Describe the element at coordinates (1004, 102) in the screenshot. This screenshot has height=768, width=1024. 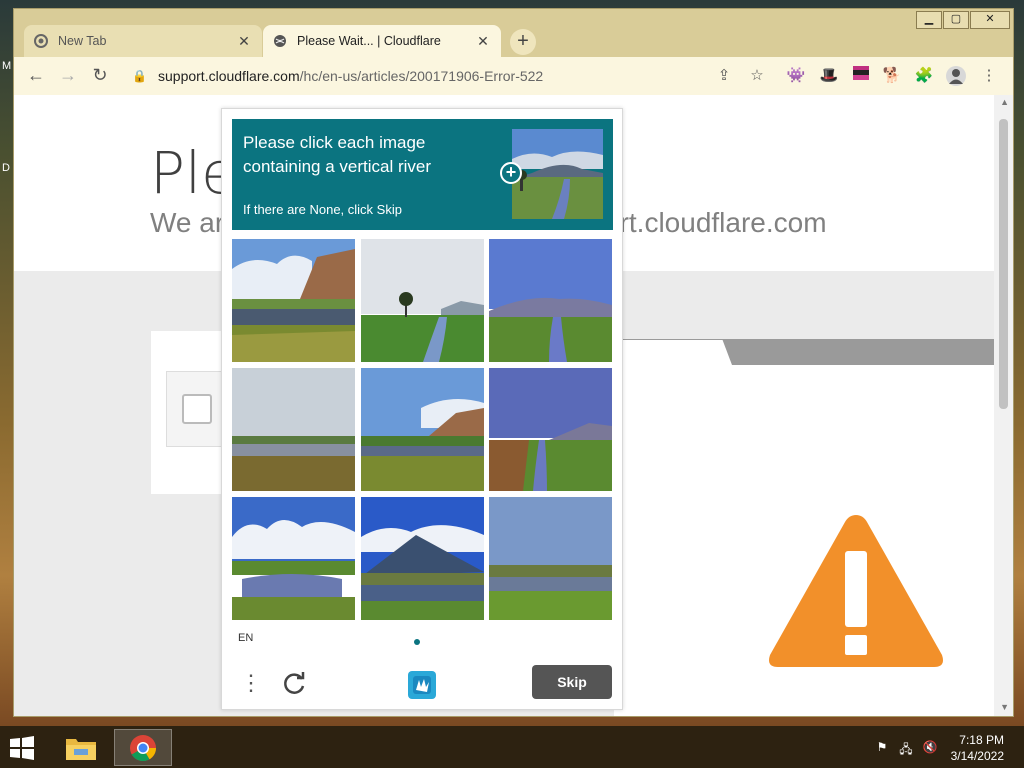
I see `scroll-up-arrow: ▲` at that location.